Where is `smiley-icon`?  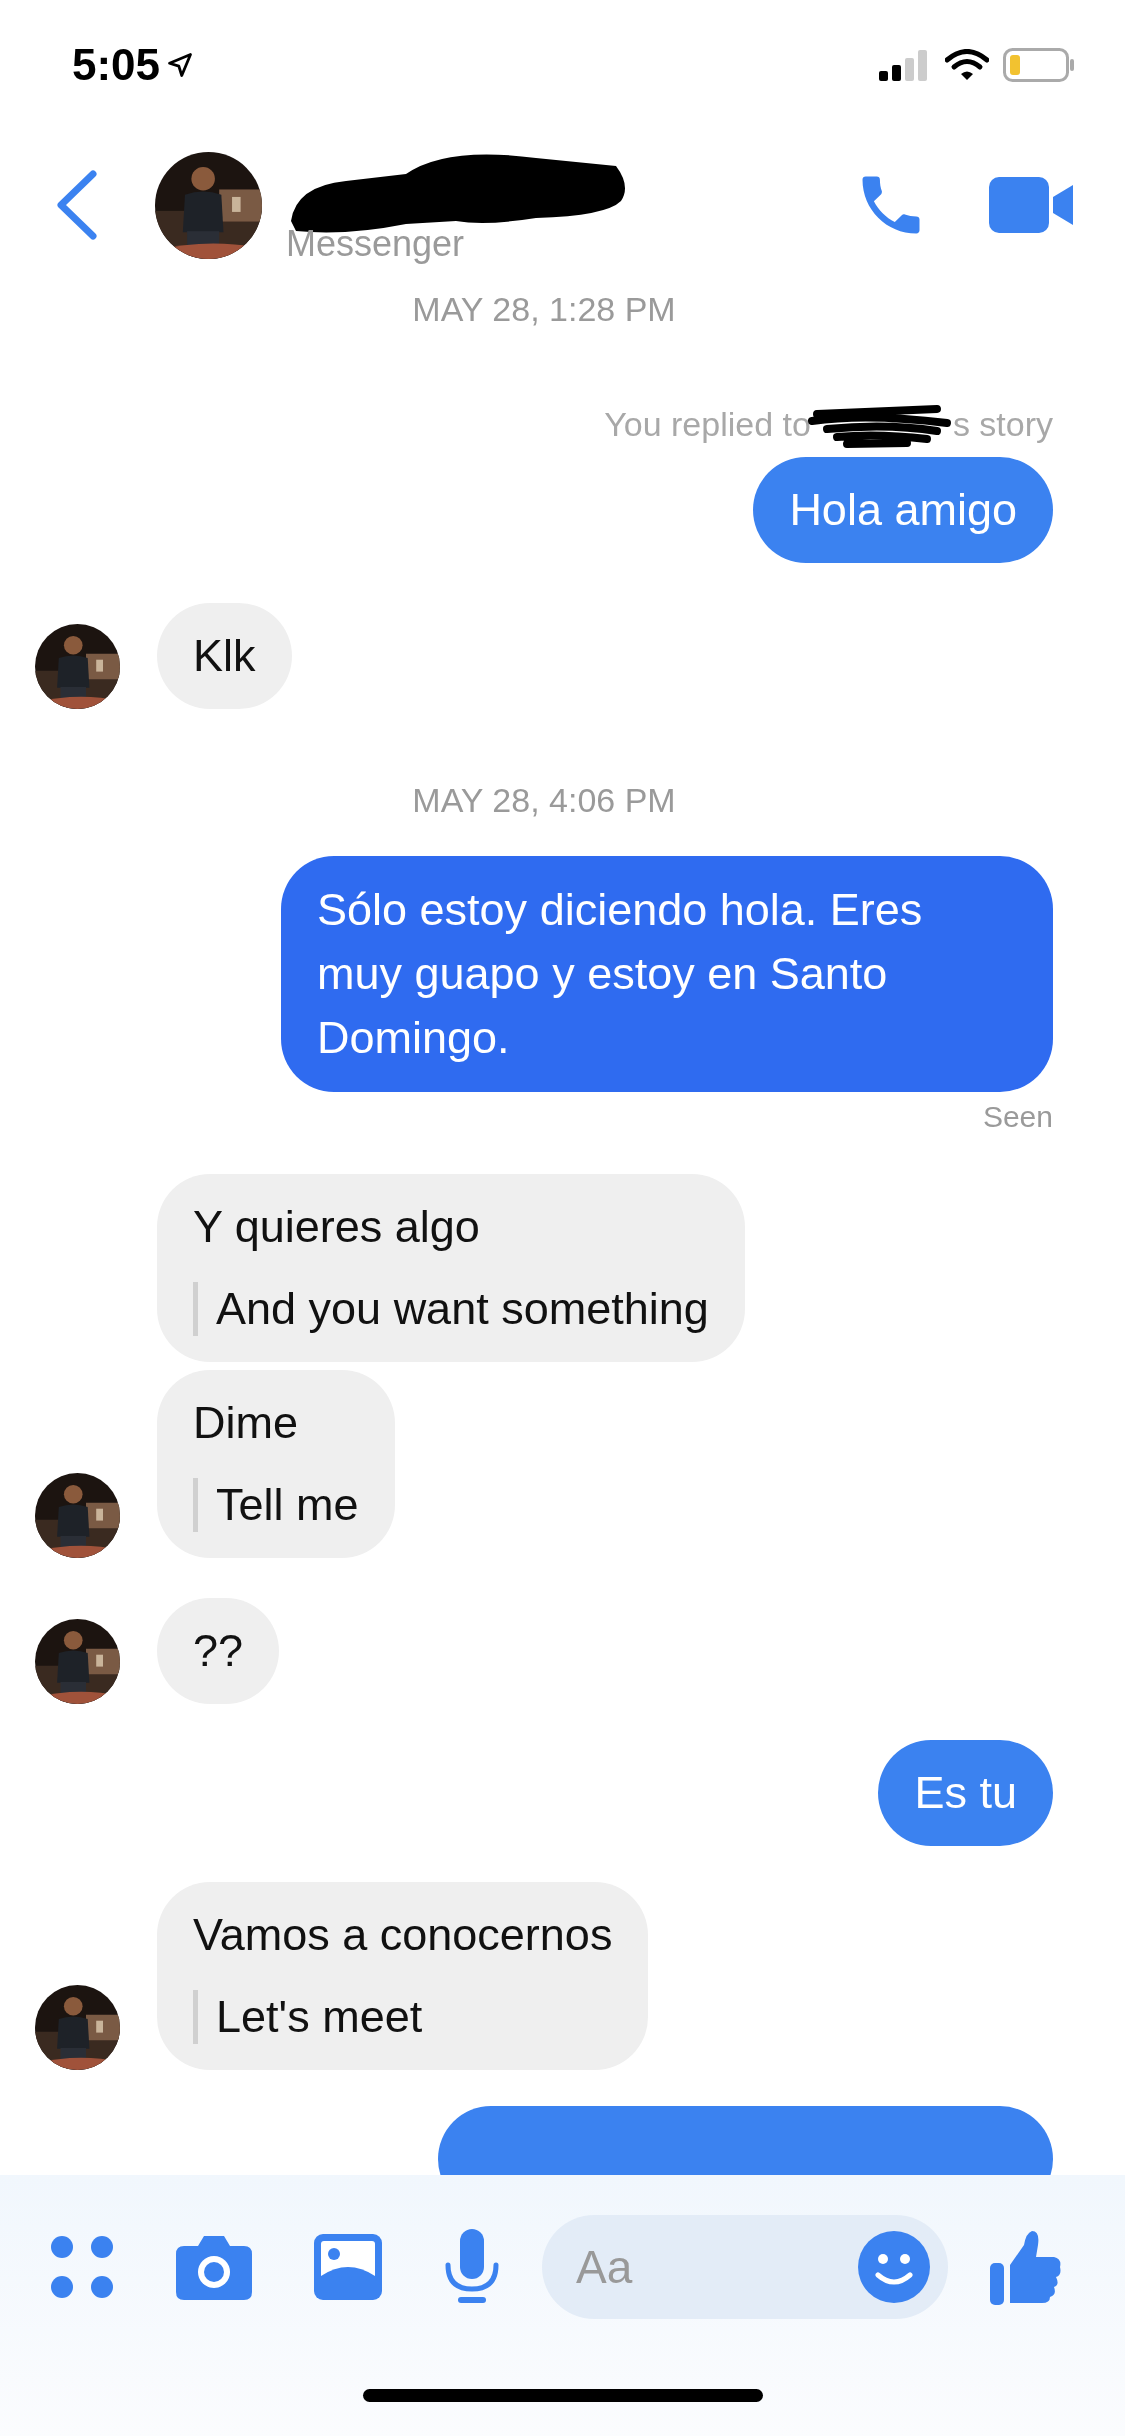 smiley-icon is located at coordinates (894, 2267).